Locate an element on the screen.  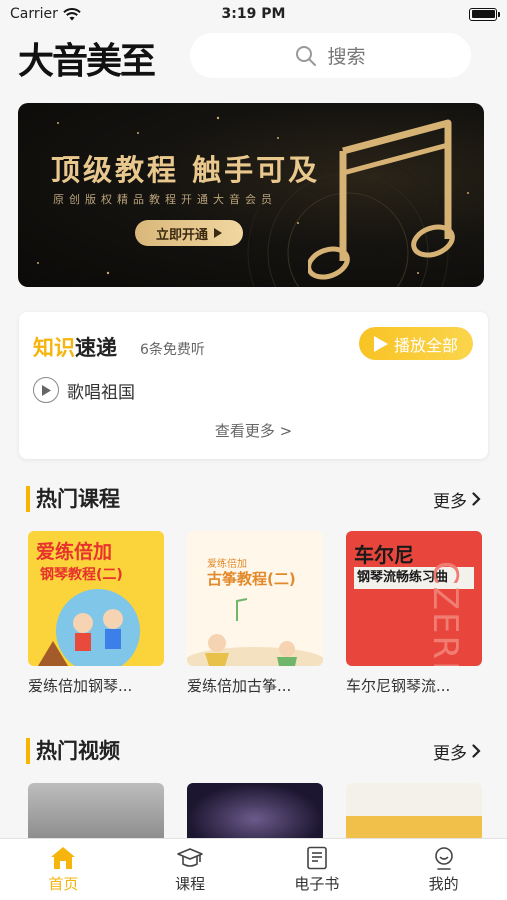
see-more-link: 查看更多 > is located at coordinates (253, 430).